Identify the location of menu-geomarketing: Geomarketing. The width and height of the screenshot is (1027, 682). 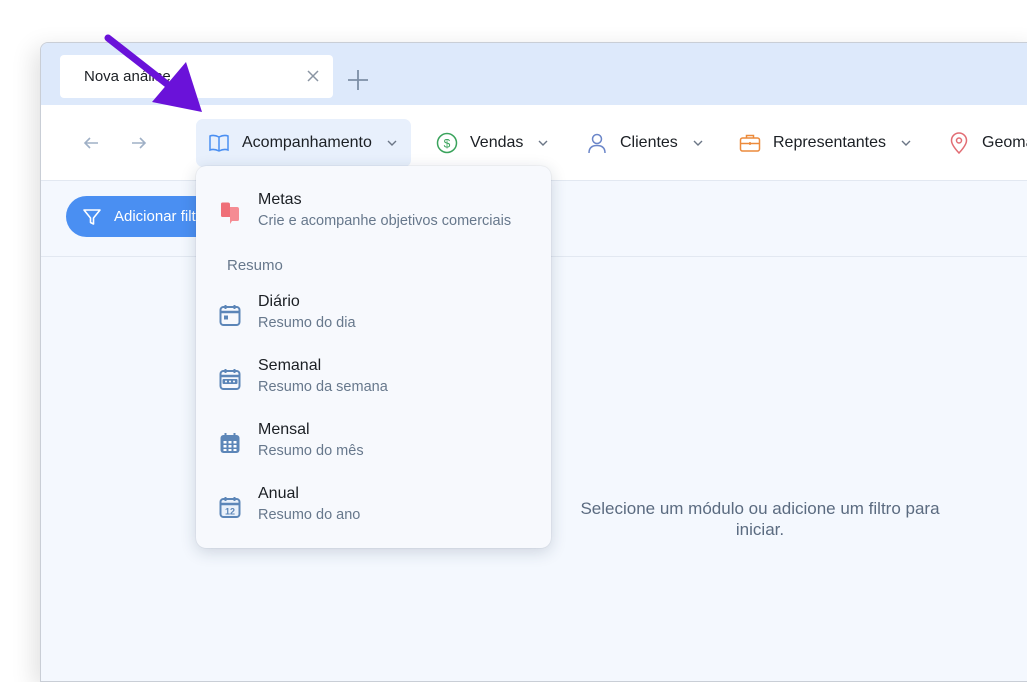
(987, 143).